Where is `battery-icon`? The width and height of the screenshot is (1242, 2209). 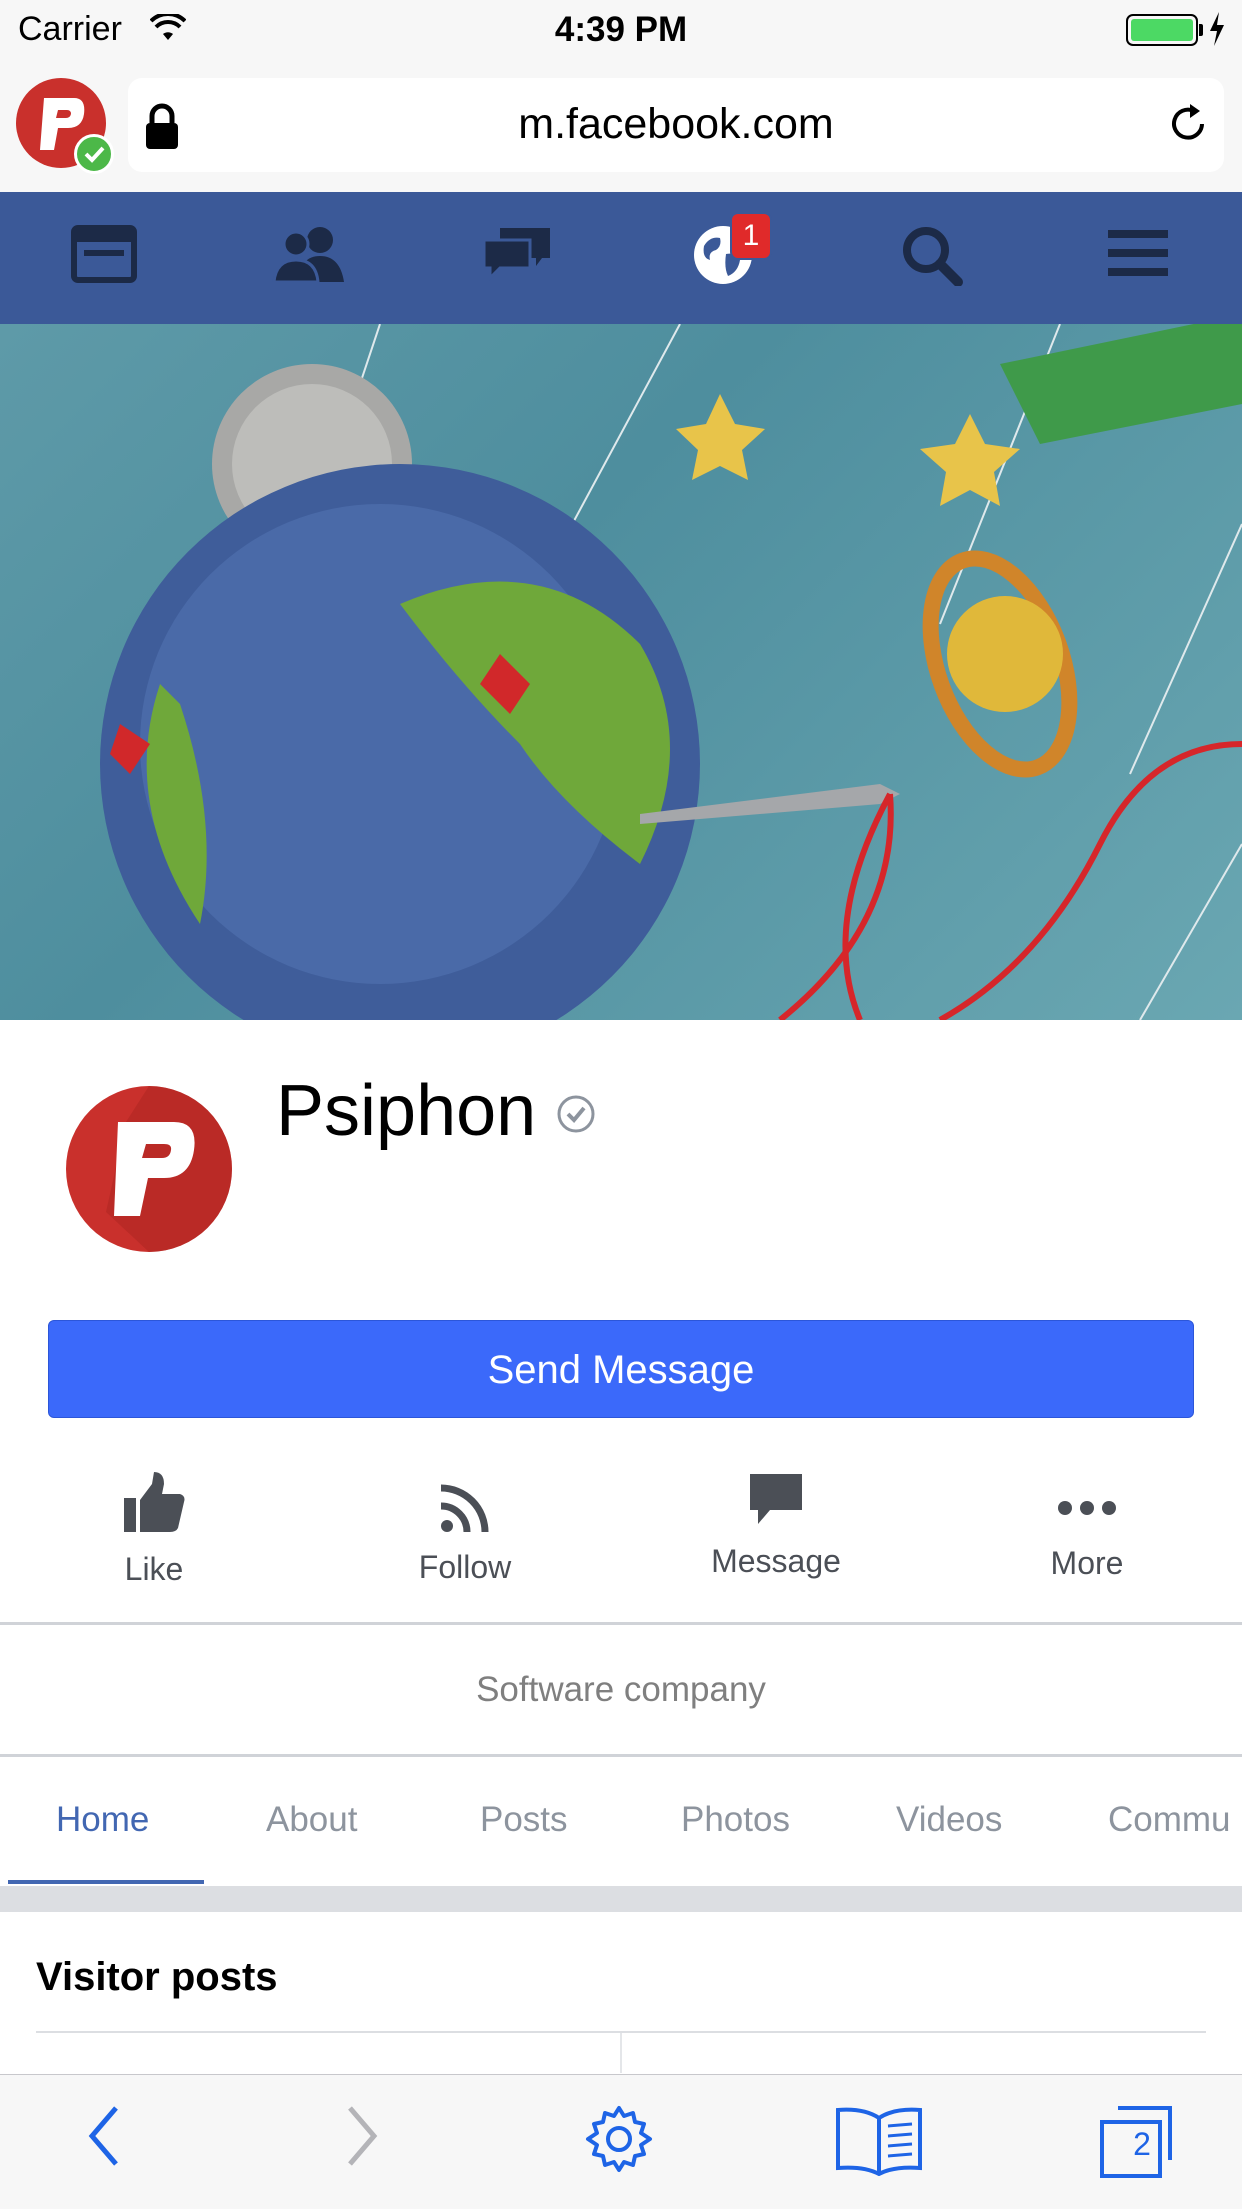
battery-icon is located at coordinates (1162, 30).